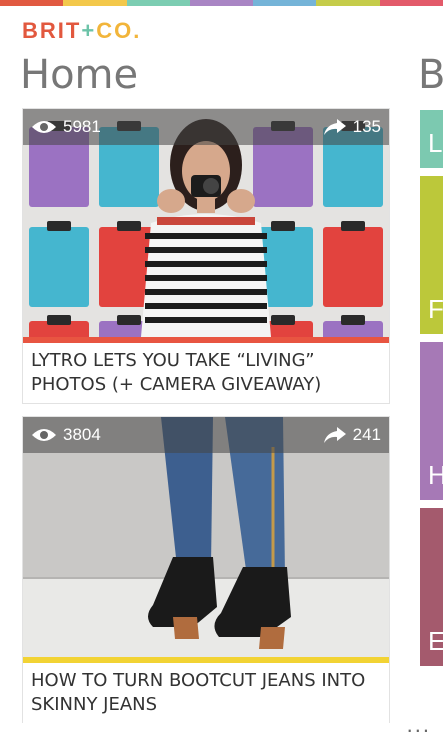 This screenshot has height=738, width=443. What do you see at coordinates (82, 434) in the screenshot?
I see `view-count-value: 3804` at bounding box center [82, 434].